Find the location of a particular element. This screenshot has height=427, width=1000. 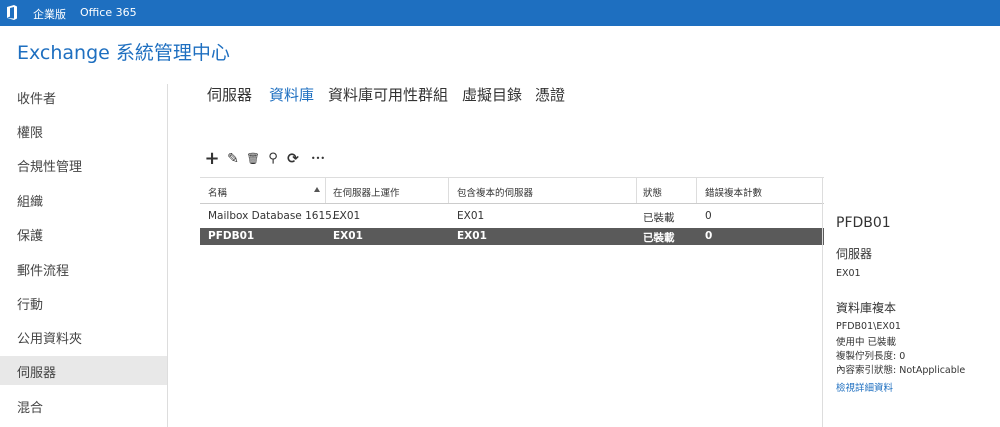

table-header: 名稱 在伺服器上運作 包含複本的伺服器 狀態 錯誤複本計數 is located at coordinates (512, 190).